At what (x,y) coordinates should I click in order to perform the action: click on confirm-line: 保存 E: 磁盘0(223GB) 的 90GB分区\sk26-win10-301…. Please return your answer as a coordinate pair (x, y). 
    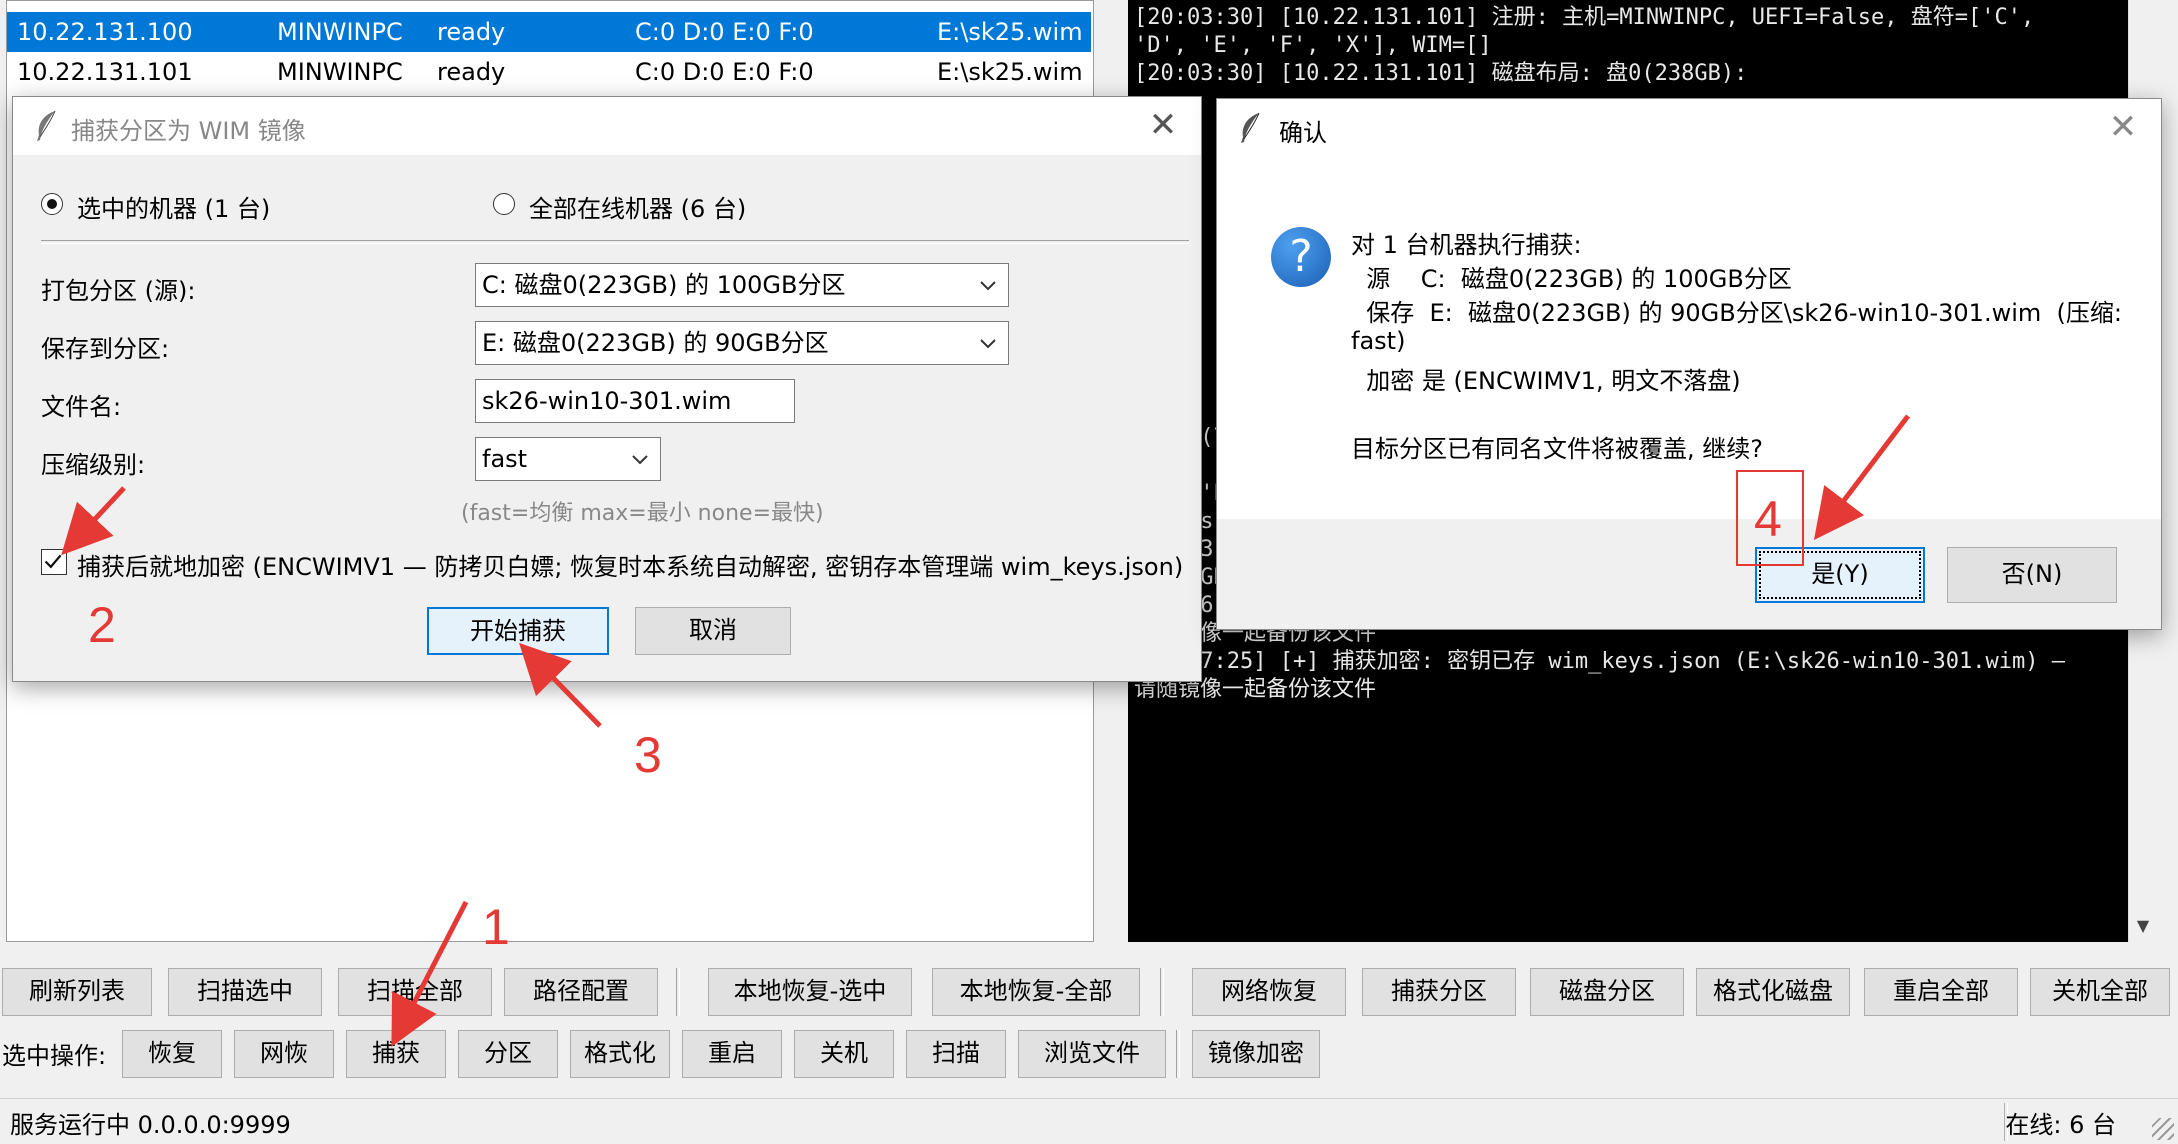
    Looking at the image, I should click on (1736, 313).